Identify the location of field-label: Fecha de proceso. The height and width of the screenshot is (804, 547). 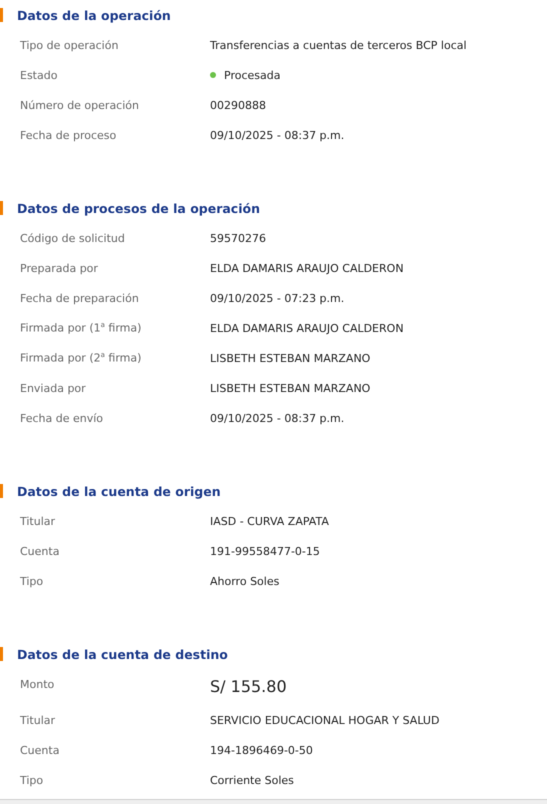
(69, 135).